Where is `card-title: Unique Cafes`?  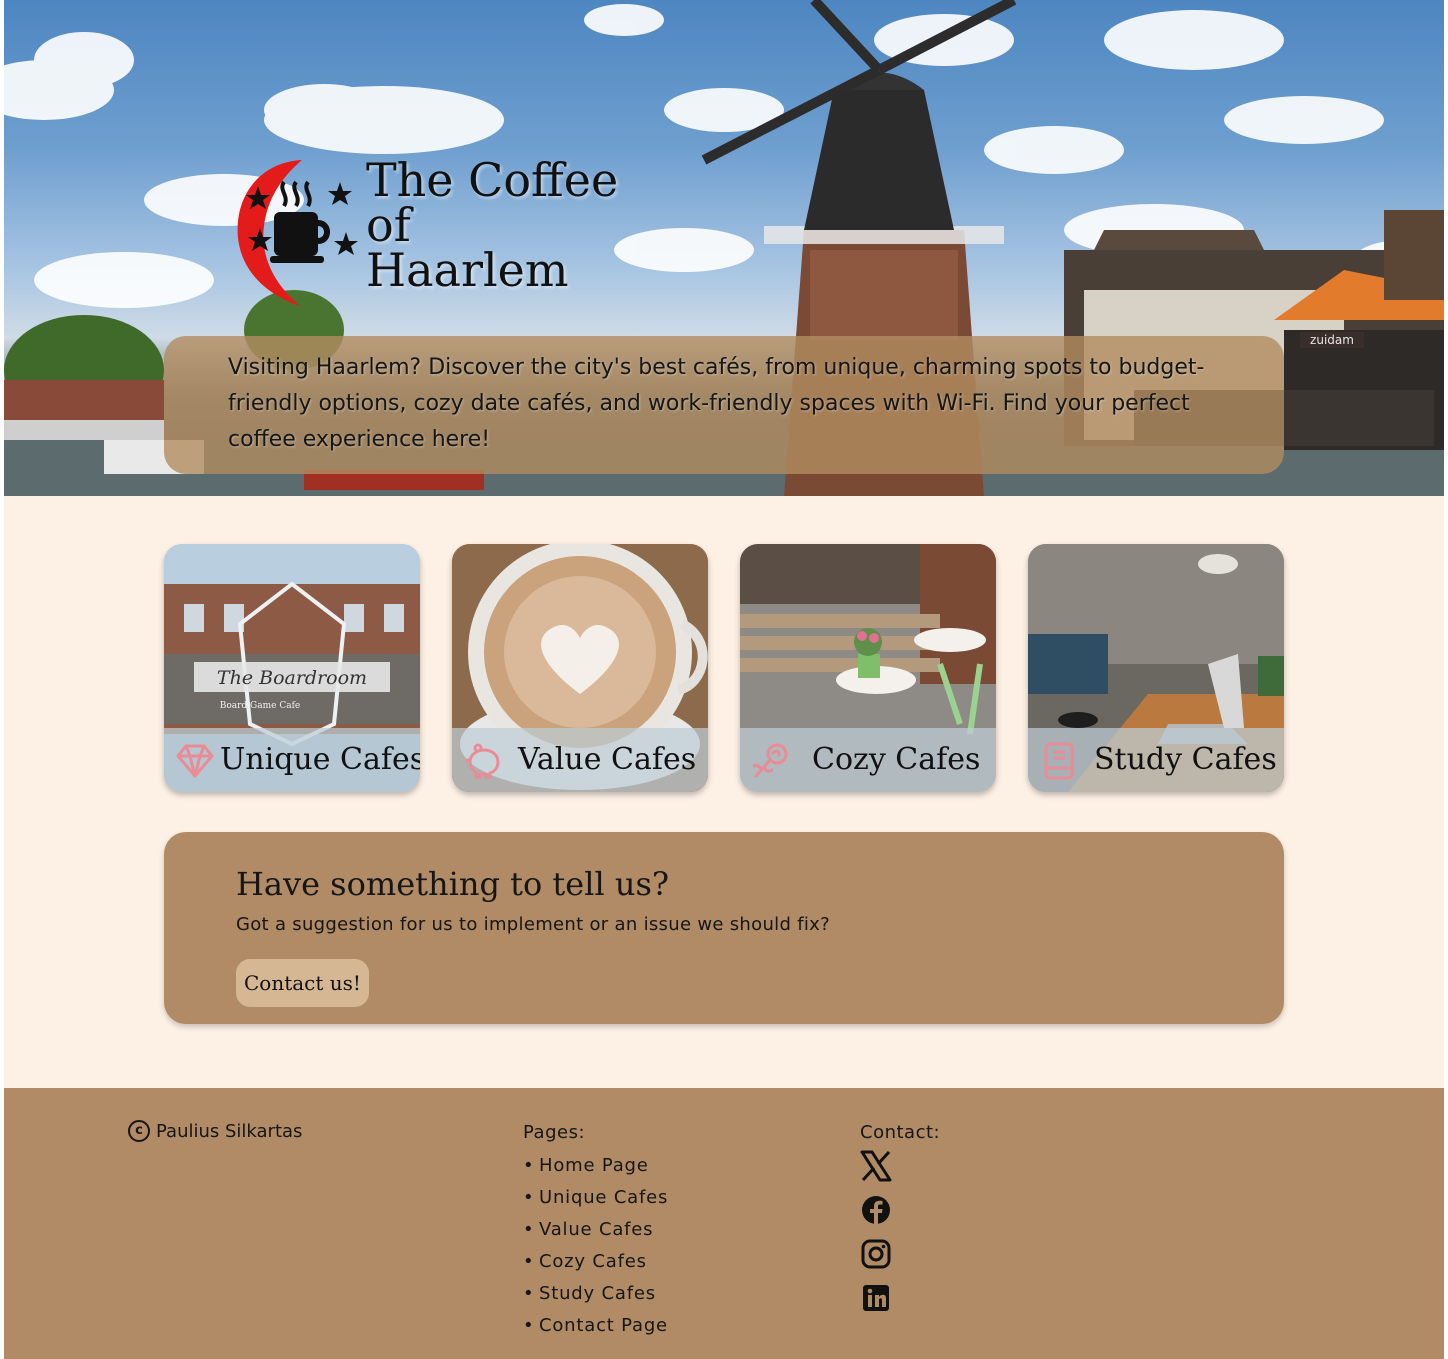 card-title: Unique Cafes is located at coordinates (320, 759).